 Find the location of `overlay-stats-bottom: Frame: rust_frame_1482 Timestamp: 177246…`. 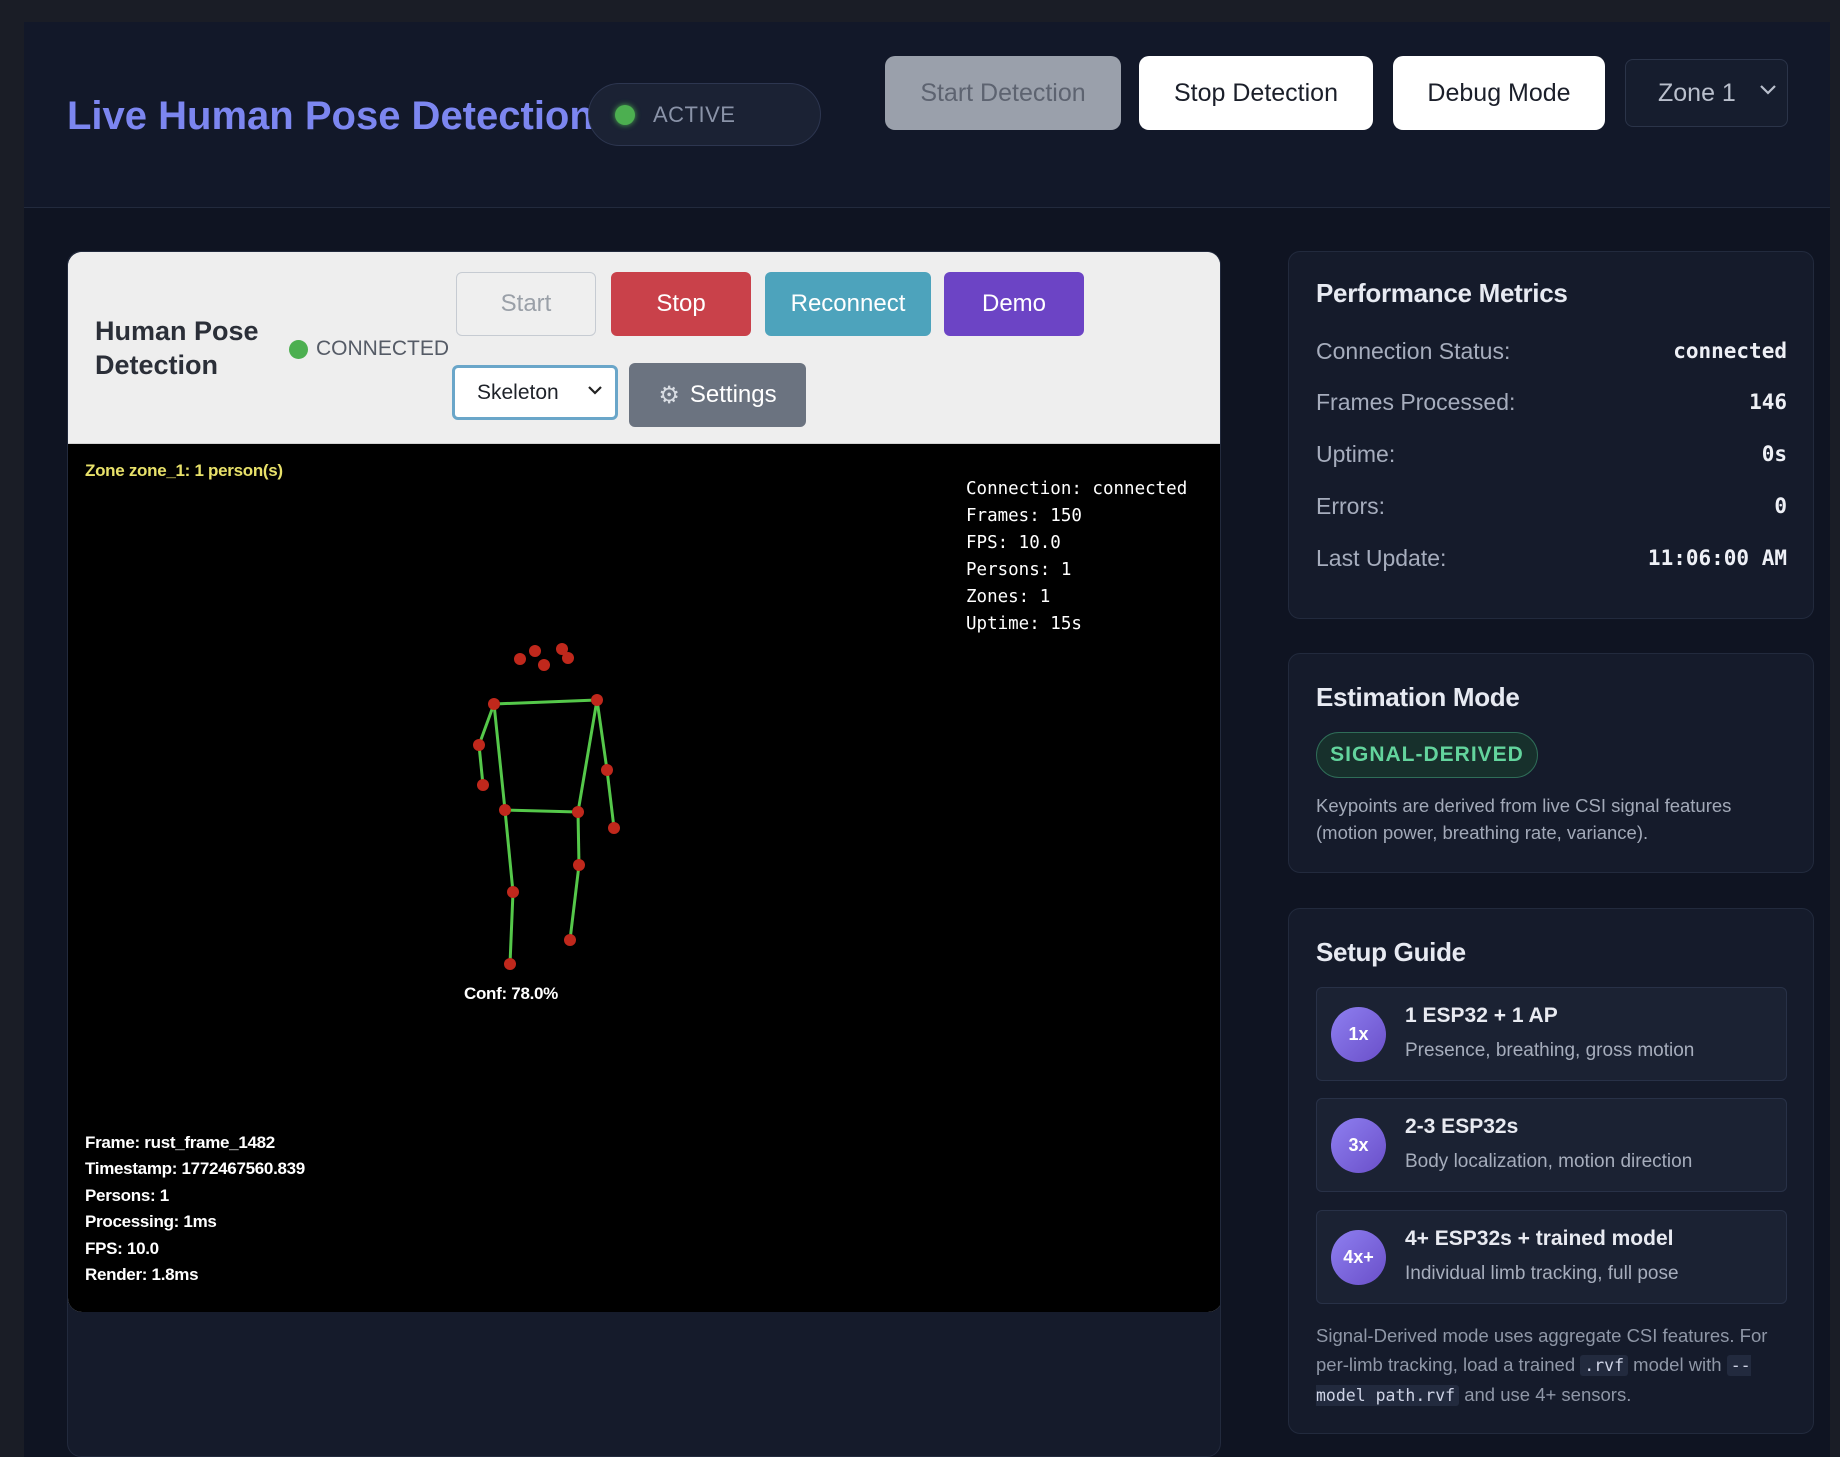

overlay-stats-bottom: Frame: rust_frame_1482 Timestamp: 177246… is located at coordinates (195, 1209).